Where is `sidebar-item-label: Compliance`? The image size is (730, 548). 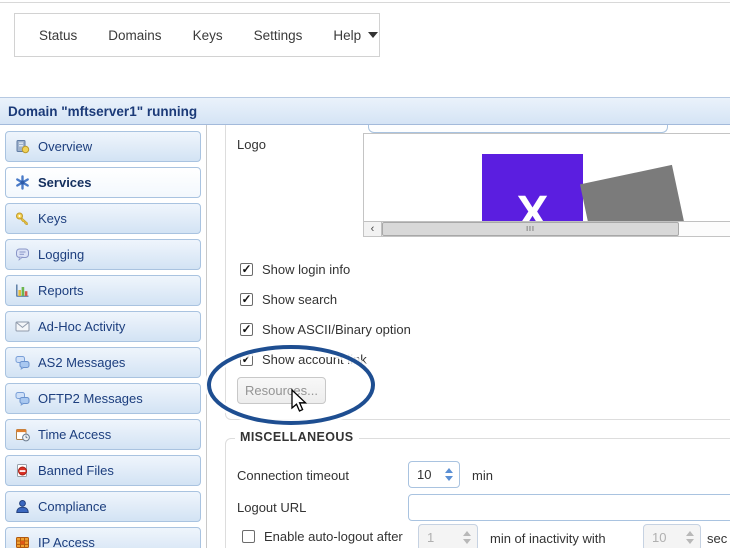
sidebar-item-label: Compliance is located at coordinates (72, 506).